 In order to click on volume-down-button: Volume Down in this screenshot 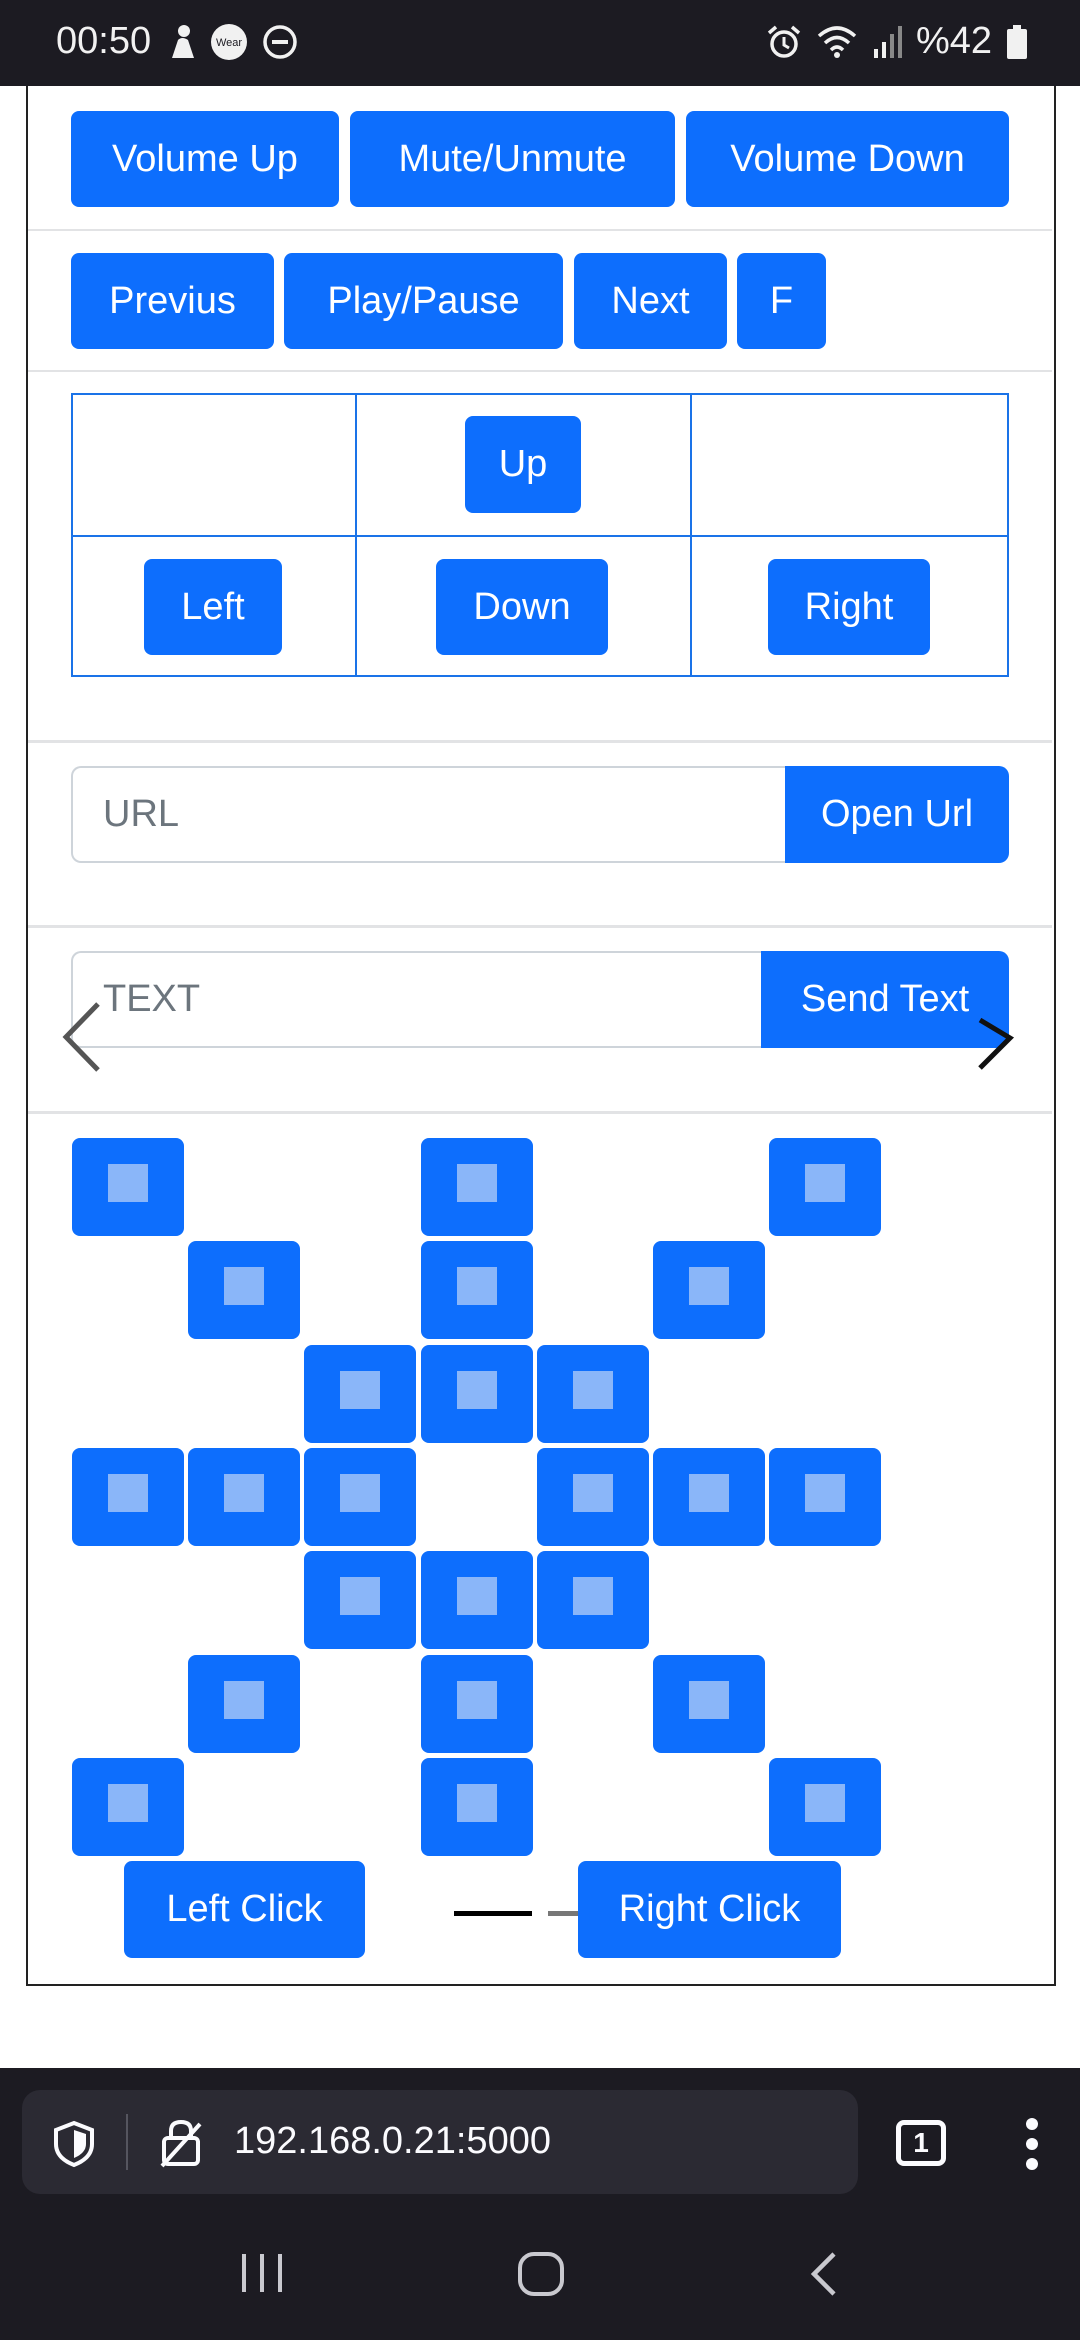, I will do `click(847, 159)`.